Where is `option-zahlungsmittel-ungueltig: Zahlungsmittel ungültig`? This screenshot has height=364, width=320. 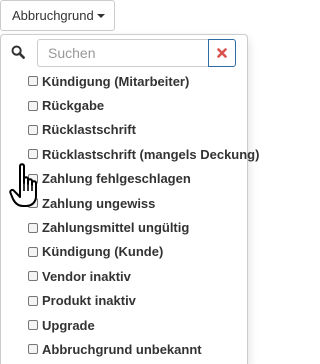 option-zahlungsmittel-ungueltig: Zahlungsmittel ungültig is located at coordinates (124, 227).